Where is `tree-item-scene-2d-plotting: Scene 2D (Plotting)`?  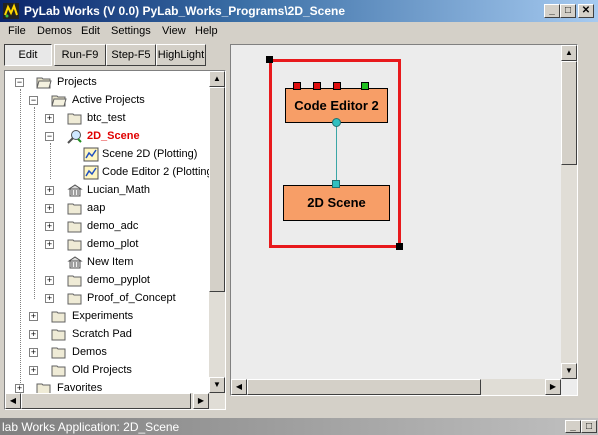
tree-item-scene-2d-plotting: Scene 2D (Plotting) is located at coordinates (115, 155).